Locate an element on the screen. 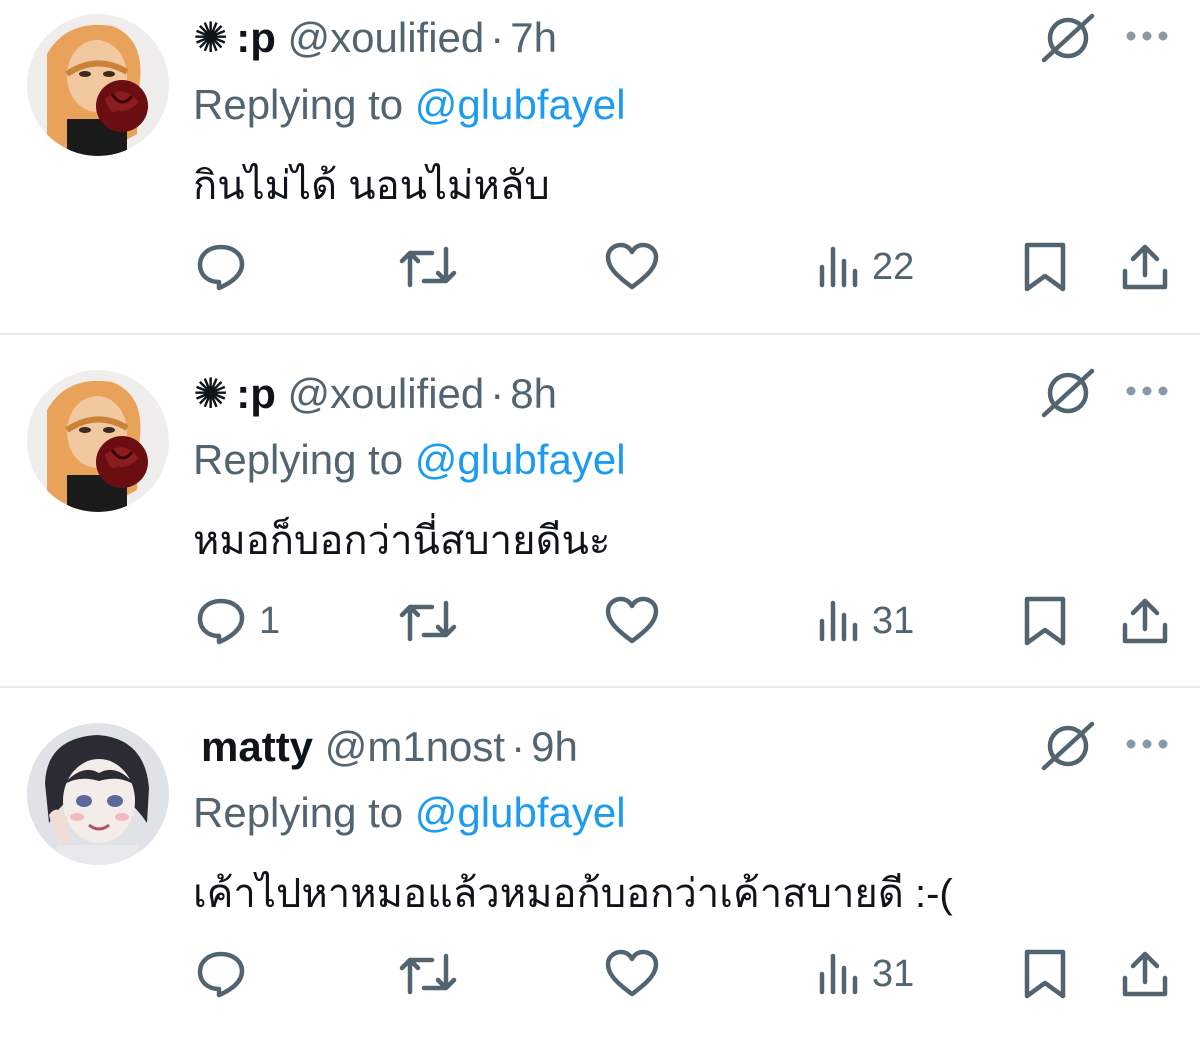 The image size is (1200, 1042). tweet-text: หมอก็บอกว่านี่สบายดีนะ is located at coordinates (402, 541).